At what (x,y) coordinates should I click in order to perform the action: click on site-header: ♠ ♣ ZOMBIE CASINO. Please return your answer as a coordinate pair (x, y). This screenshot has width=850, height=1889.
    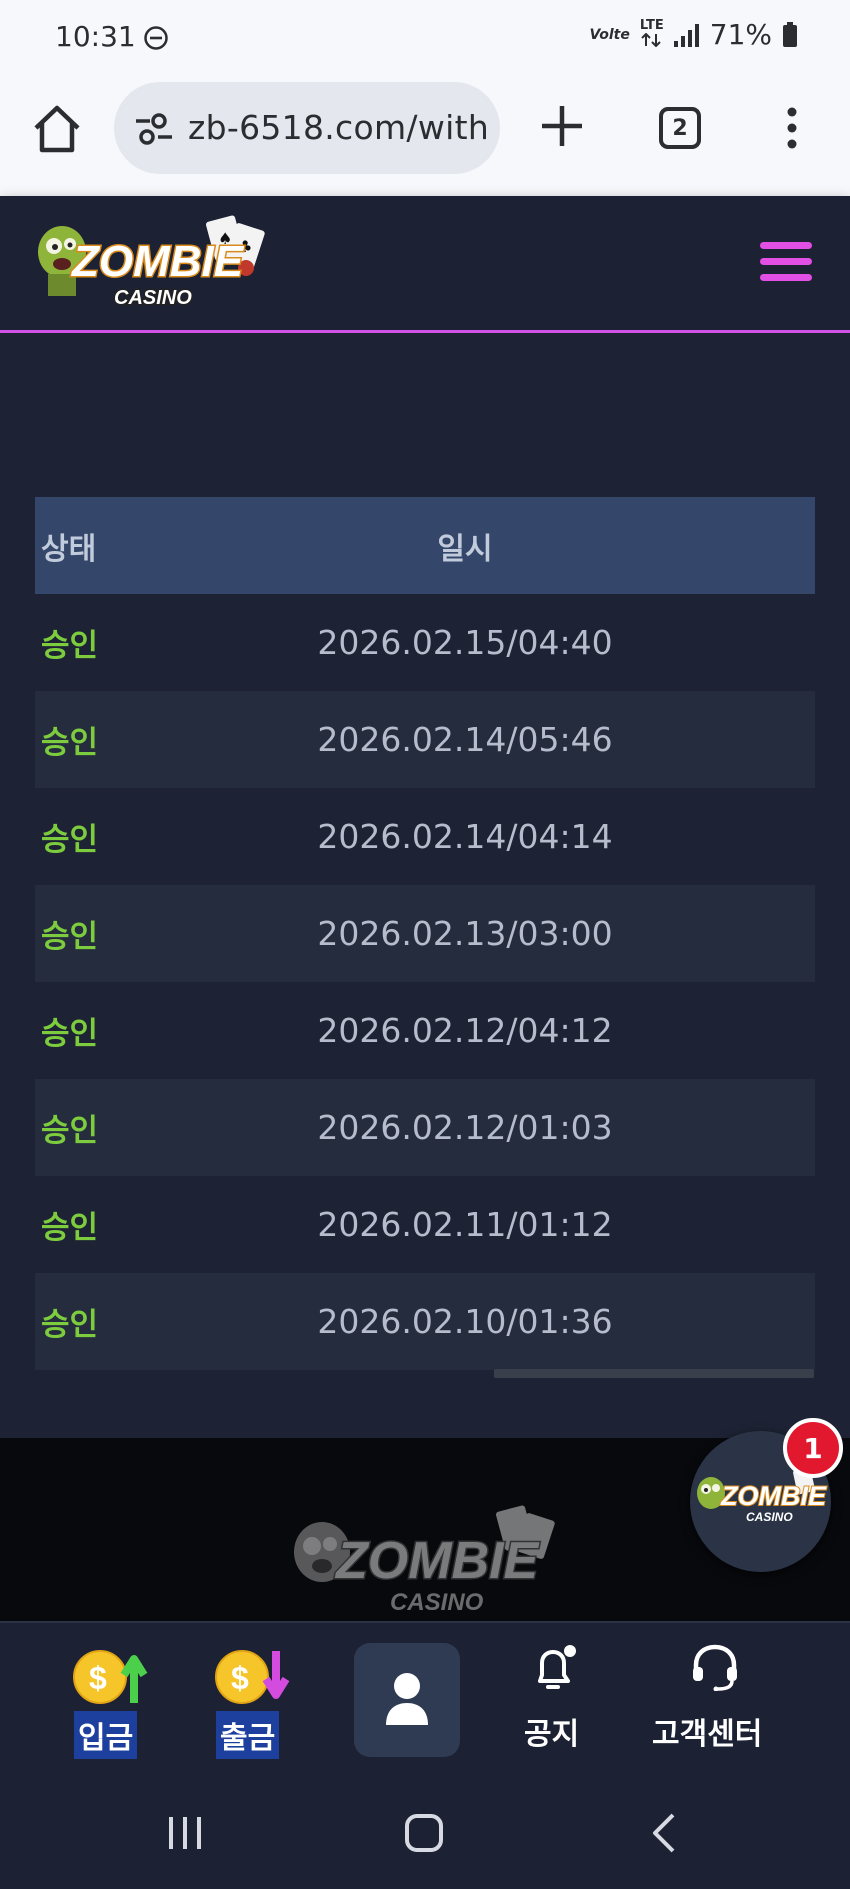
    Looking at the image, I should click on (425, 264).